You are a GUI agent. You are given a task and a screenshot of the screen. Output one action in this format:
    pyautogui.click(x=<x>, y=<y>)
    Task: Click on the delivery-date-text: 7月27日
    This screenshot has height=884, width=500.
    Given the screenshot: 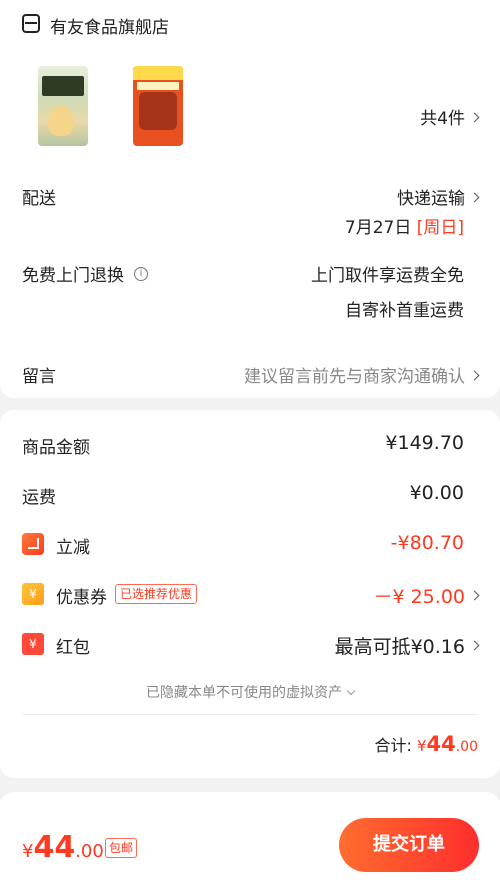 What is the action you would take?
    pyautogui.click(x=378, y=228)
    